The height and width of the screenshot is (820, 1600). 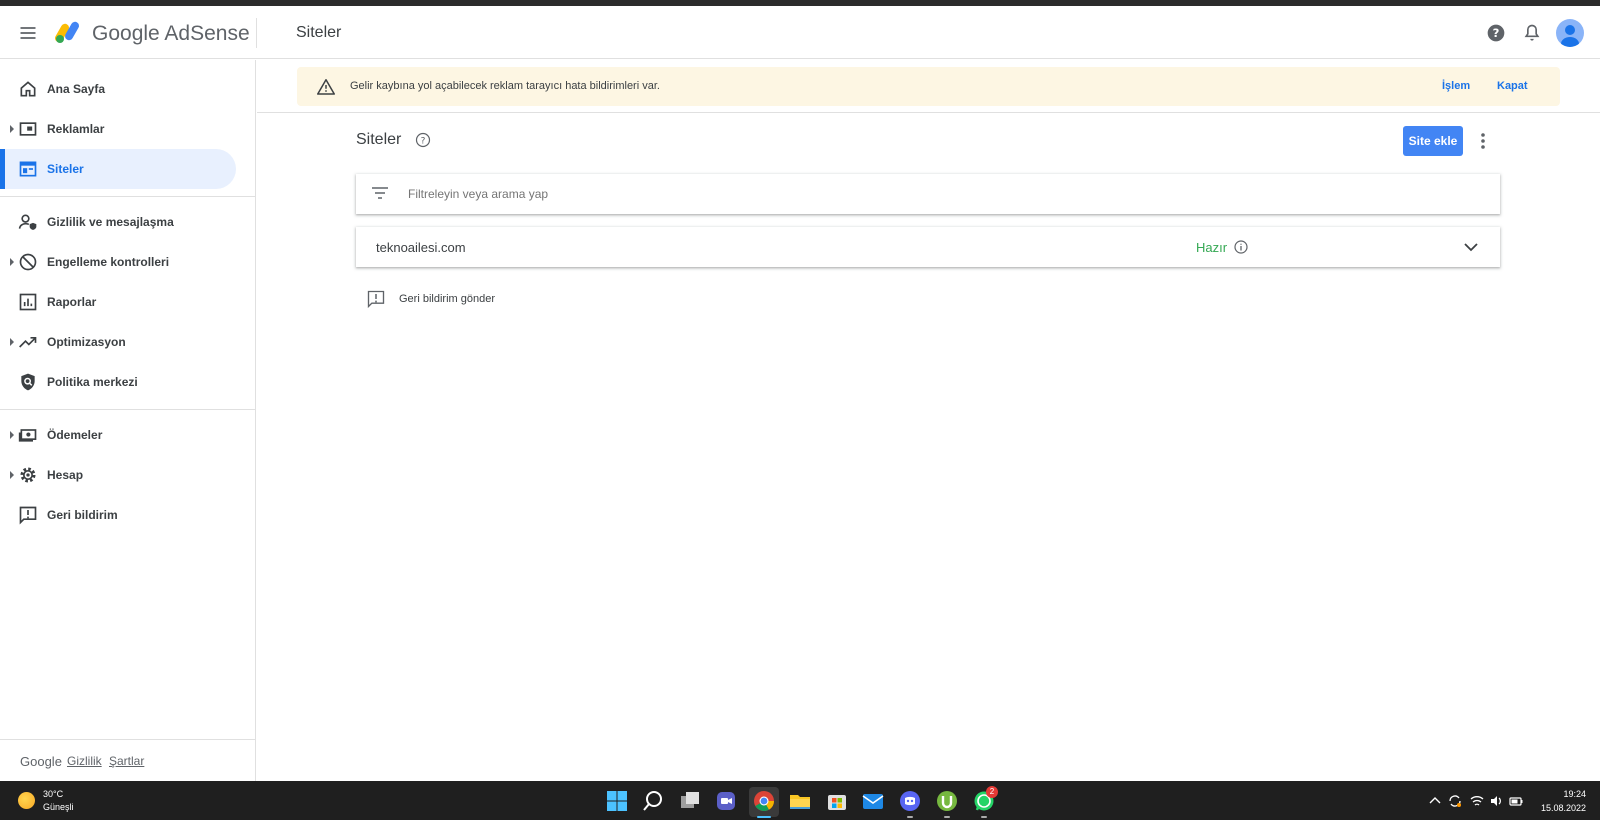 I want to click on header-divider, so click(x=256, y=33).